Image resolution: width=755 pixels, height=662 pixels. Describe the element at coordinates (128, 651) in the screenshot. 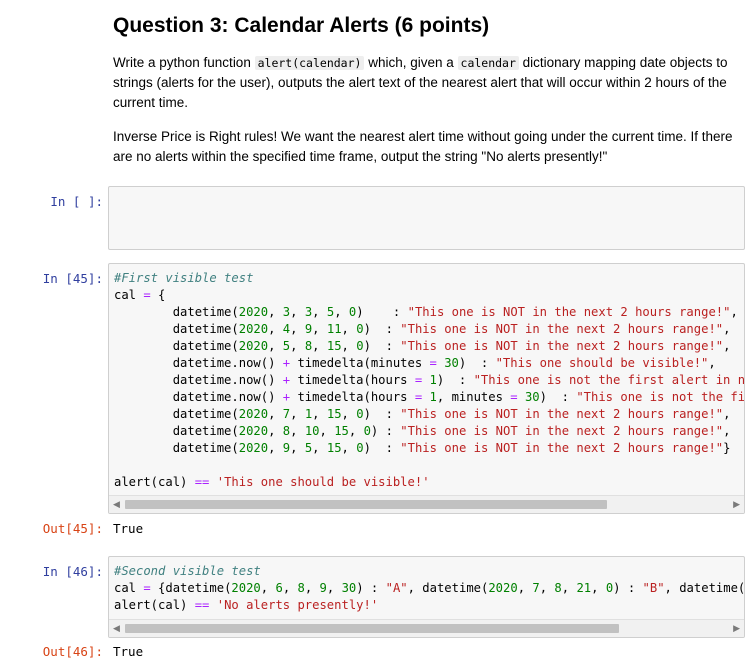

I see `output-value-46: True` at that location.